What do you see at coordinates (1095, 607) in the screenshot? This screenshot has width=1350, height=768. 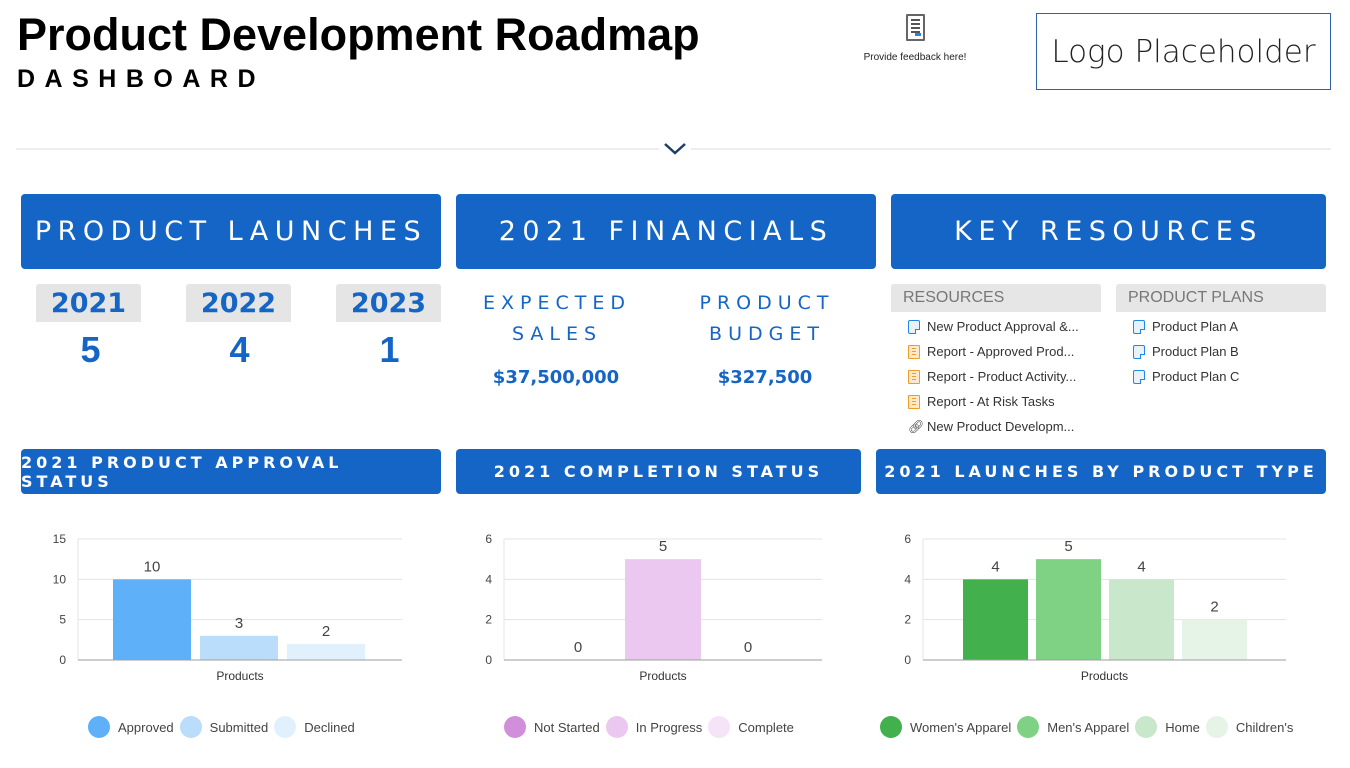 I see `launches-by-type-chart: 0 2 4 6 4 5 4 2 Products` at bounding box center [1095, 607].